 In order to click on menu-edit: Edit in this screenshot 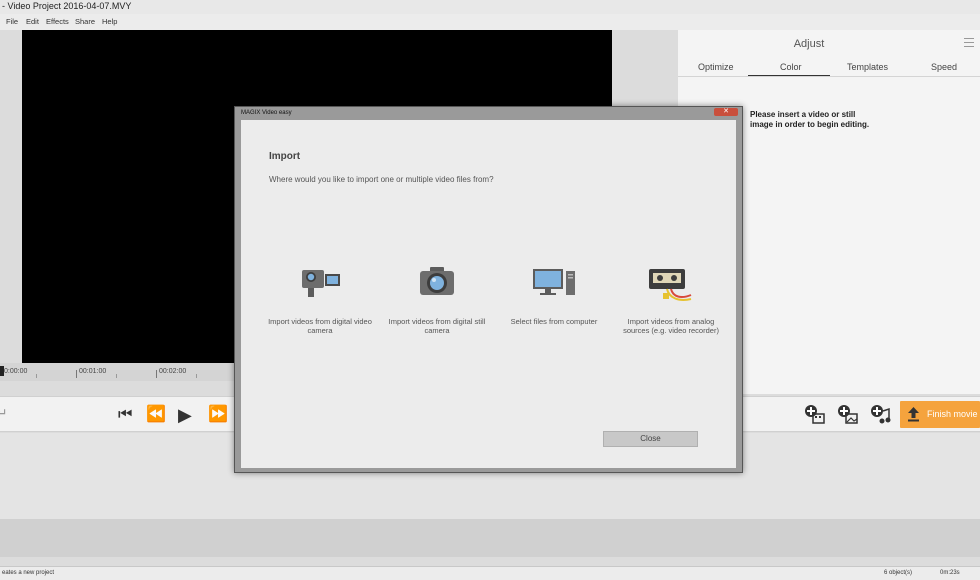, I will do `click(32, 22)`.